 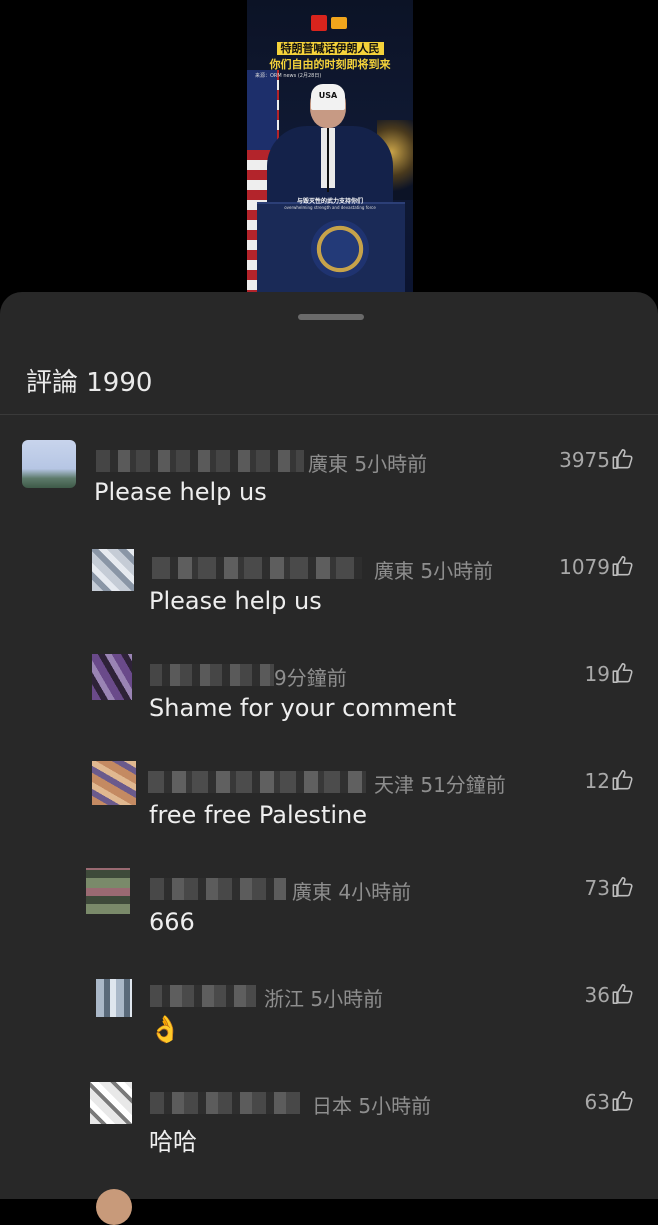 I want to click on divider, so click(x=329, y=414).